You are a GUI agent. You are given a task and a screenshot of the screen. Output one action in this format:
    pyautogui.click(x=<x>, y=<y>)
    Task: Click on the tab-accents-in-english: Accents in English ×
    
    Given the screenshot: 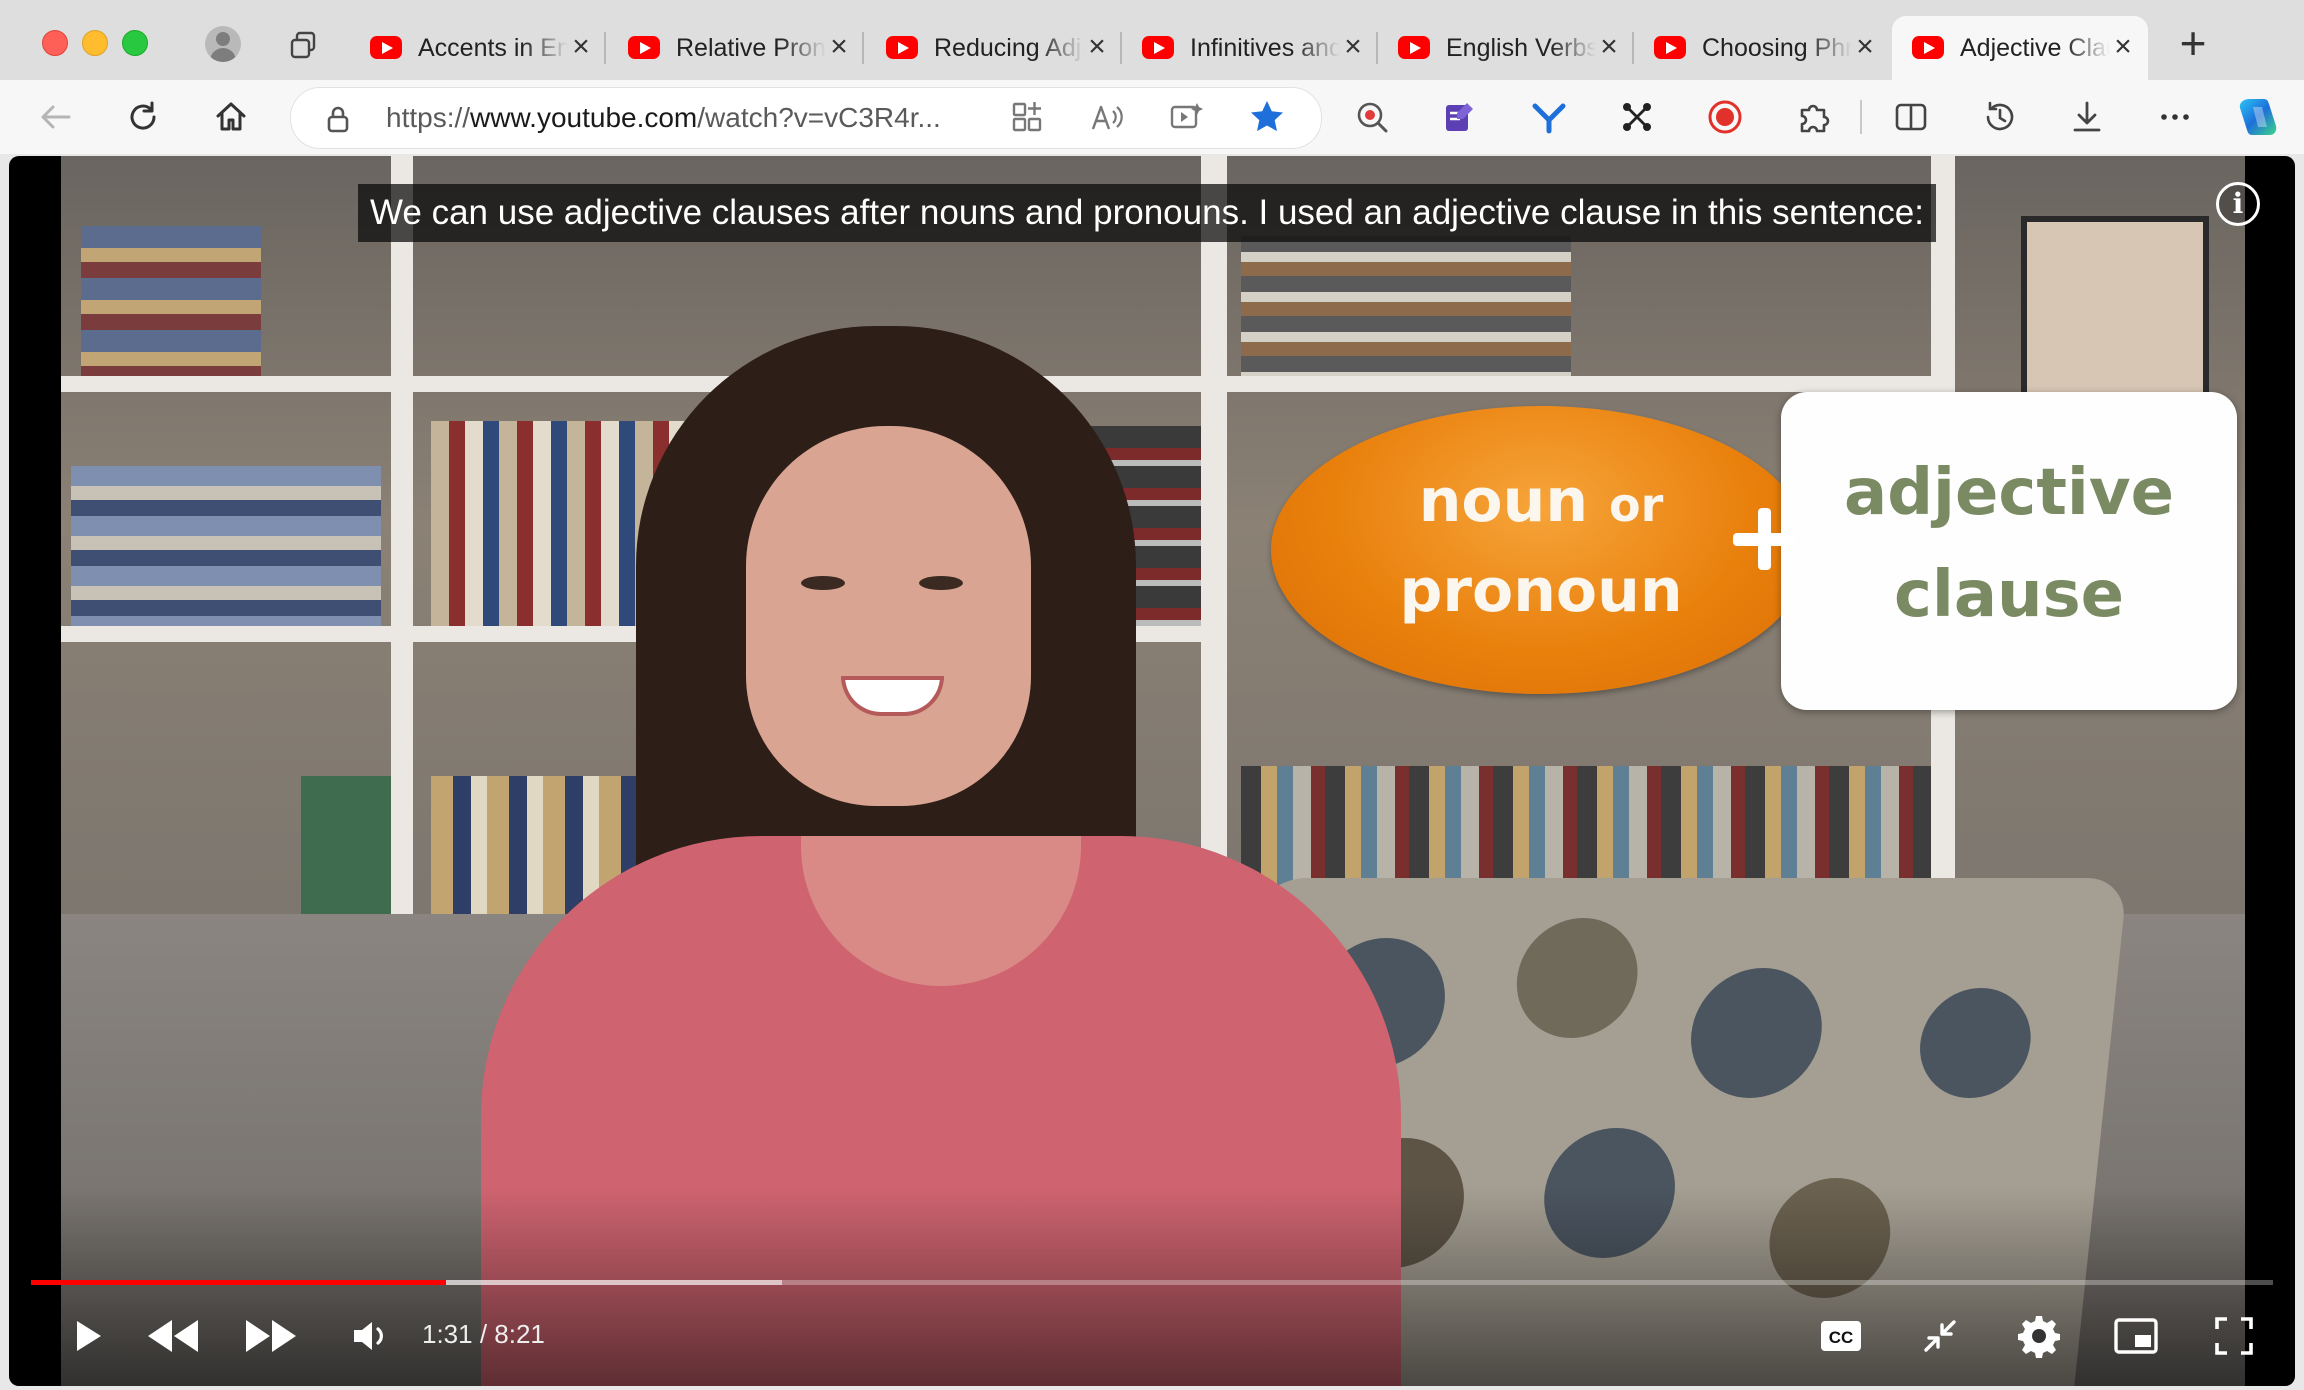 What is the action you would take?
    pyautogui.click(x=478, y=48)
    